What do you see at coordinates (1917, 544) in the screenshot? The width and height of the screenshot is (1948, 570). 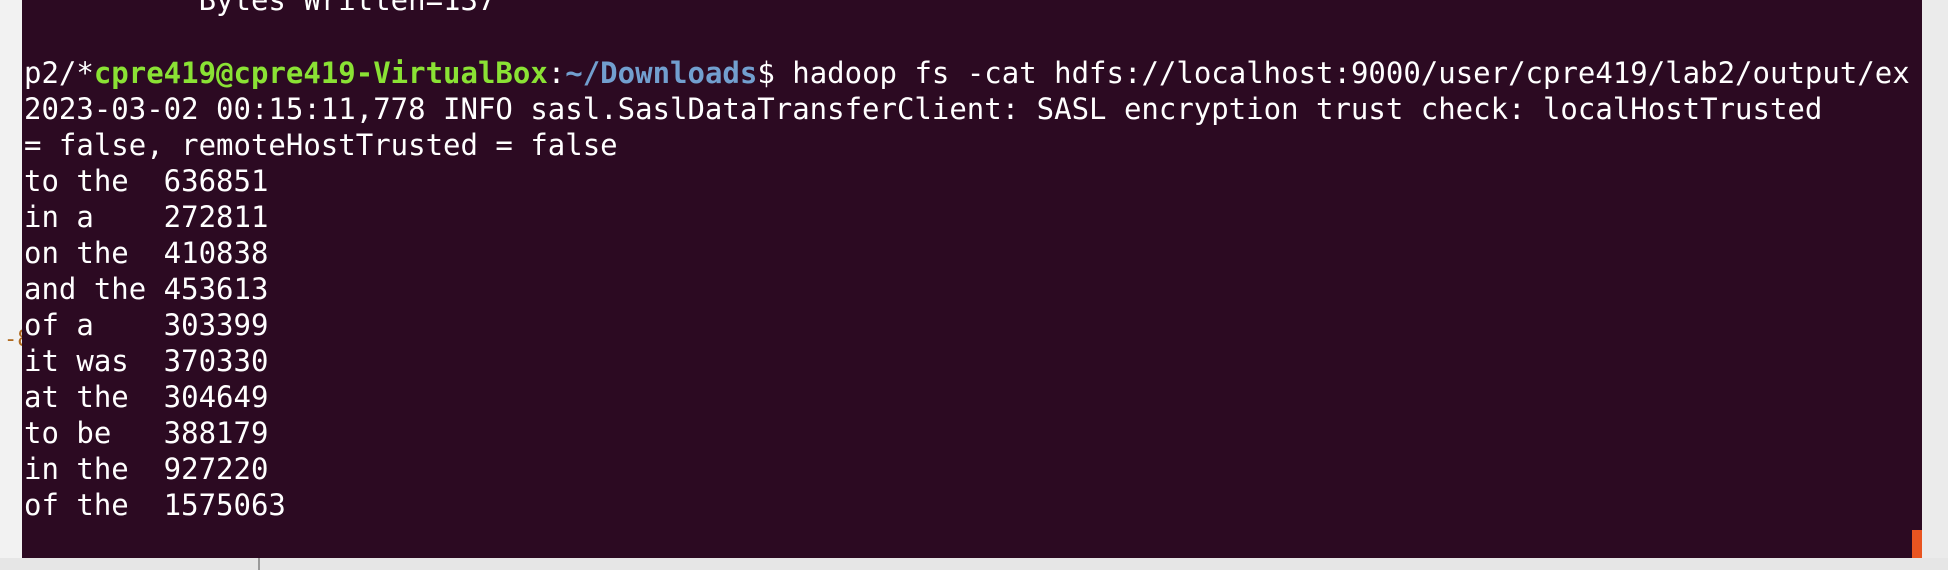 I see `scrollbar-marker` at bounding box center [1917, 544].